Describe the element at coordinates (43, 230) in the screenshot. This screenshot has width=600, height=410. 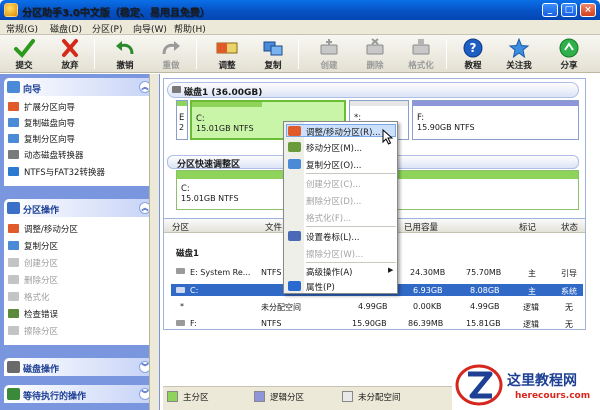
I see `sidebar-item-resize-move: 调整/移动分区` at that location.